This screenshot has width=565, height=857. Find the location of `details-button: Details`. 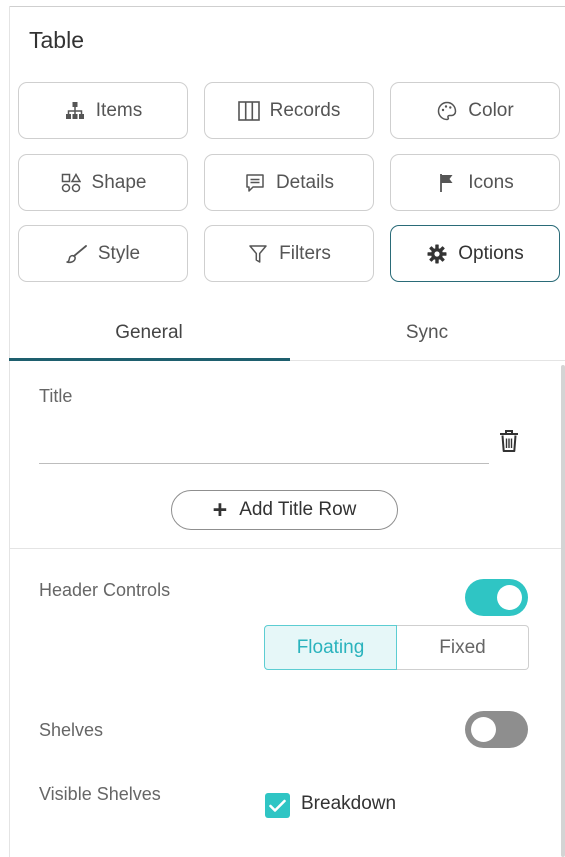

details-button: Details is located at coordinates (289, 182).